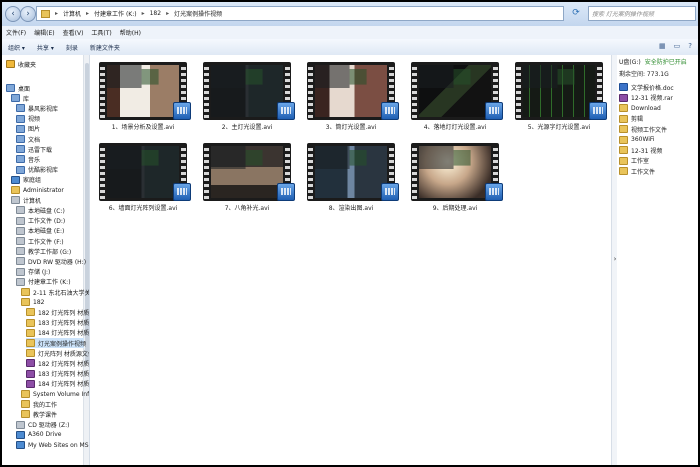 This screenshot has width=700, height=467. I want to click on nav-item: DVD RW 驱动器 (H:), so click(51, 261).